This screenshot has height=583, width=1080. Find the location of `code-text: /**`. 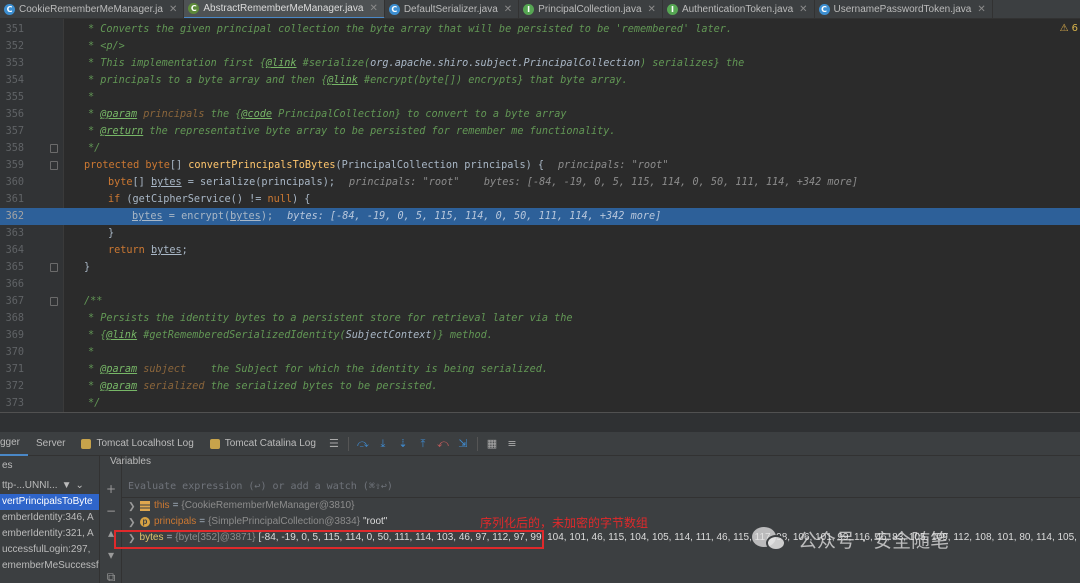

code-text: /** is located at coordinates (93, 301).